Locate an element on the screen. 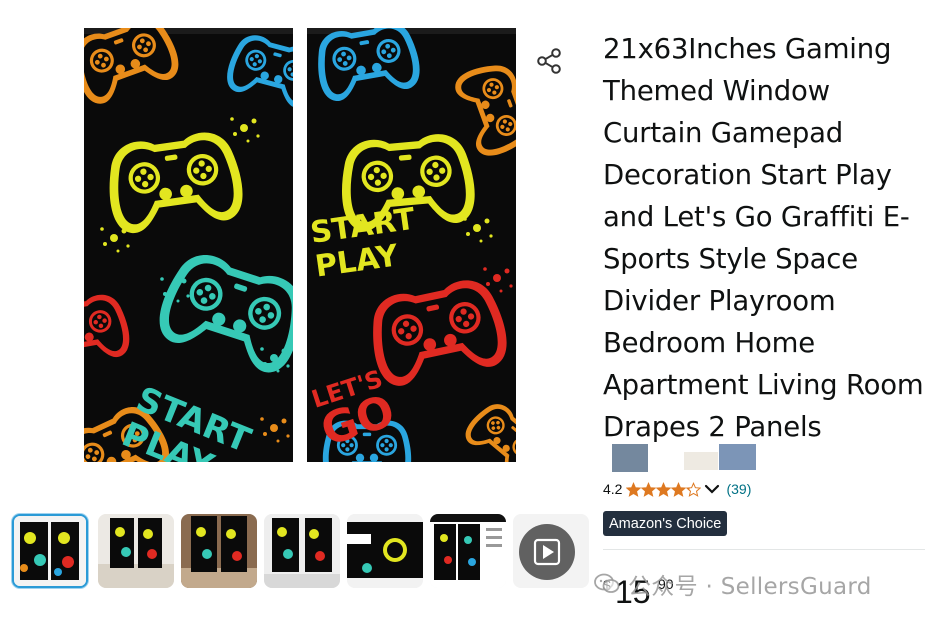 This screenshot has height=621, width=927. review-count-link: (39) is located at coordinates (738, 489).